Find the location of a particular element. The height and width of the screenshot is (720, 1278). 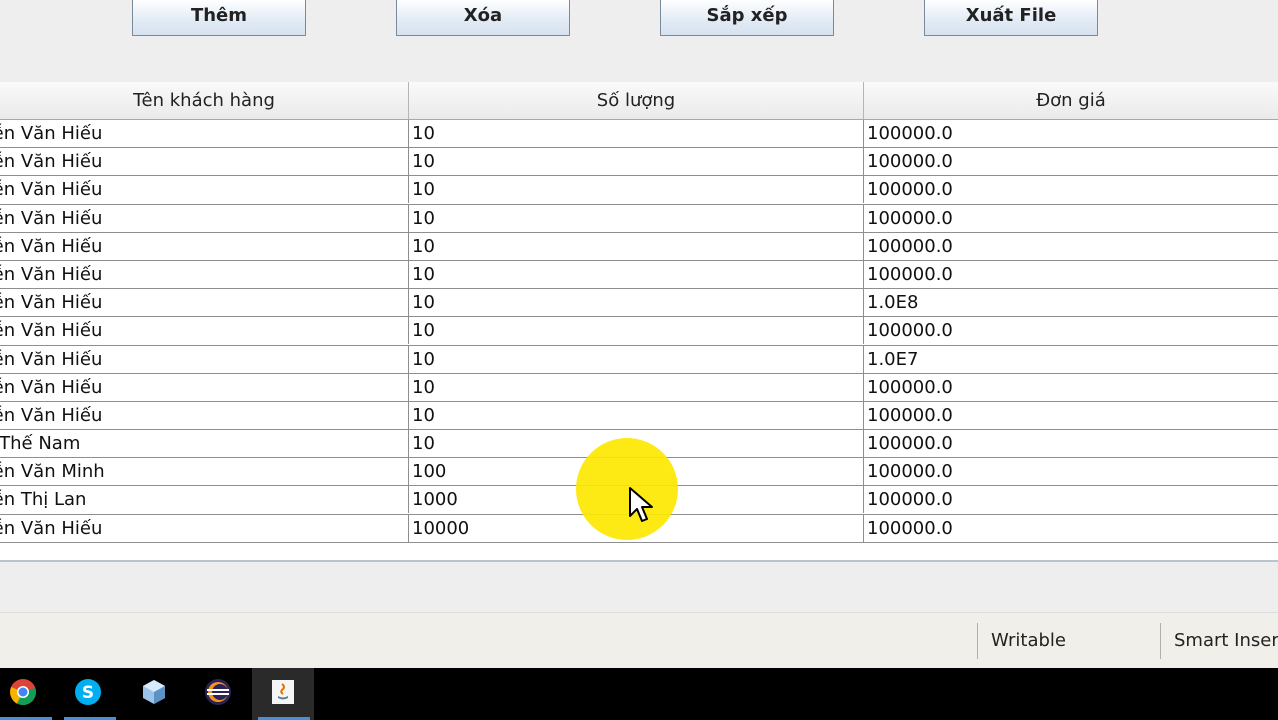

cell-customer-name-text: n Thế Nam is located at coordinates (40, 444).